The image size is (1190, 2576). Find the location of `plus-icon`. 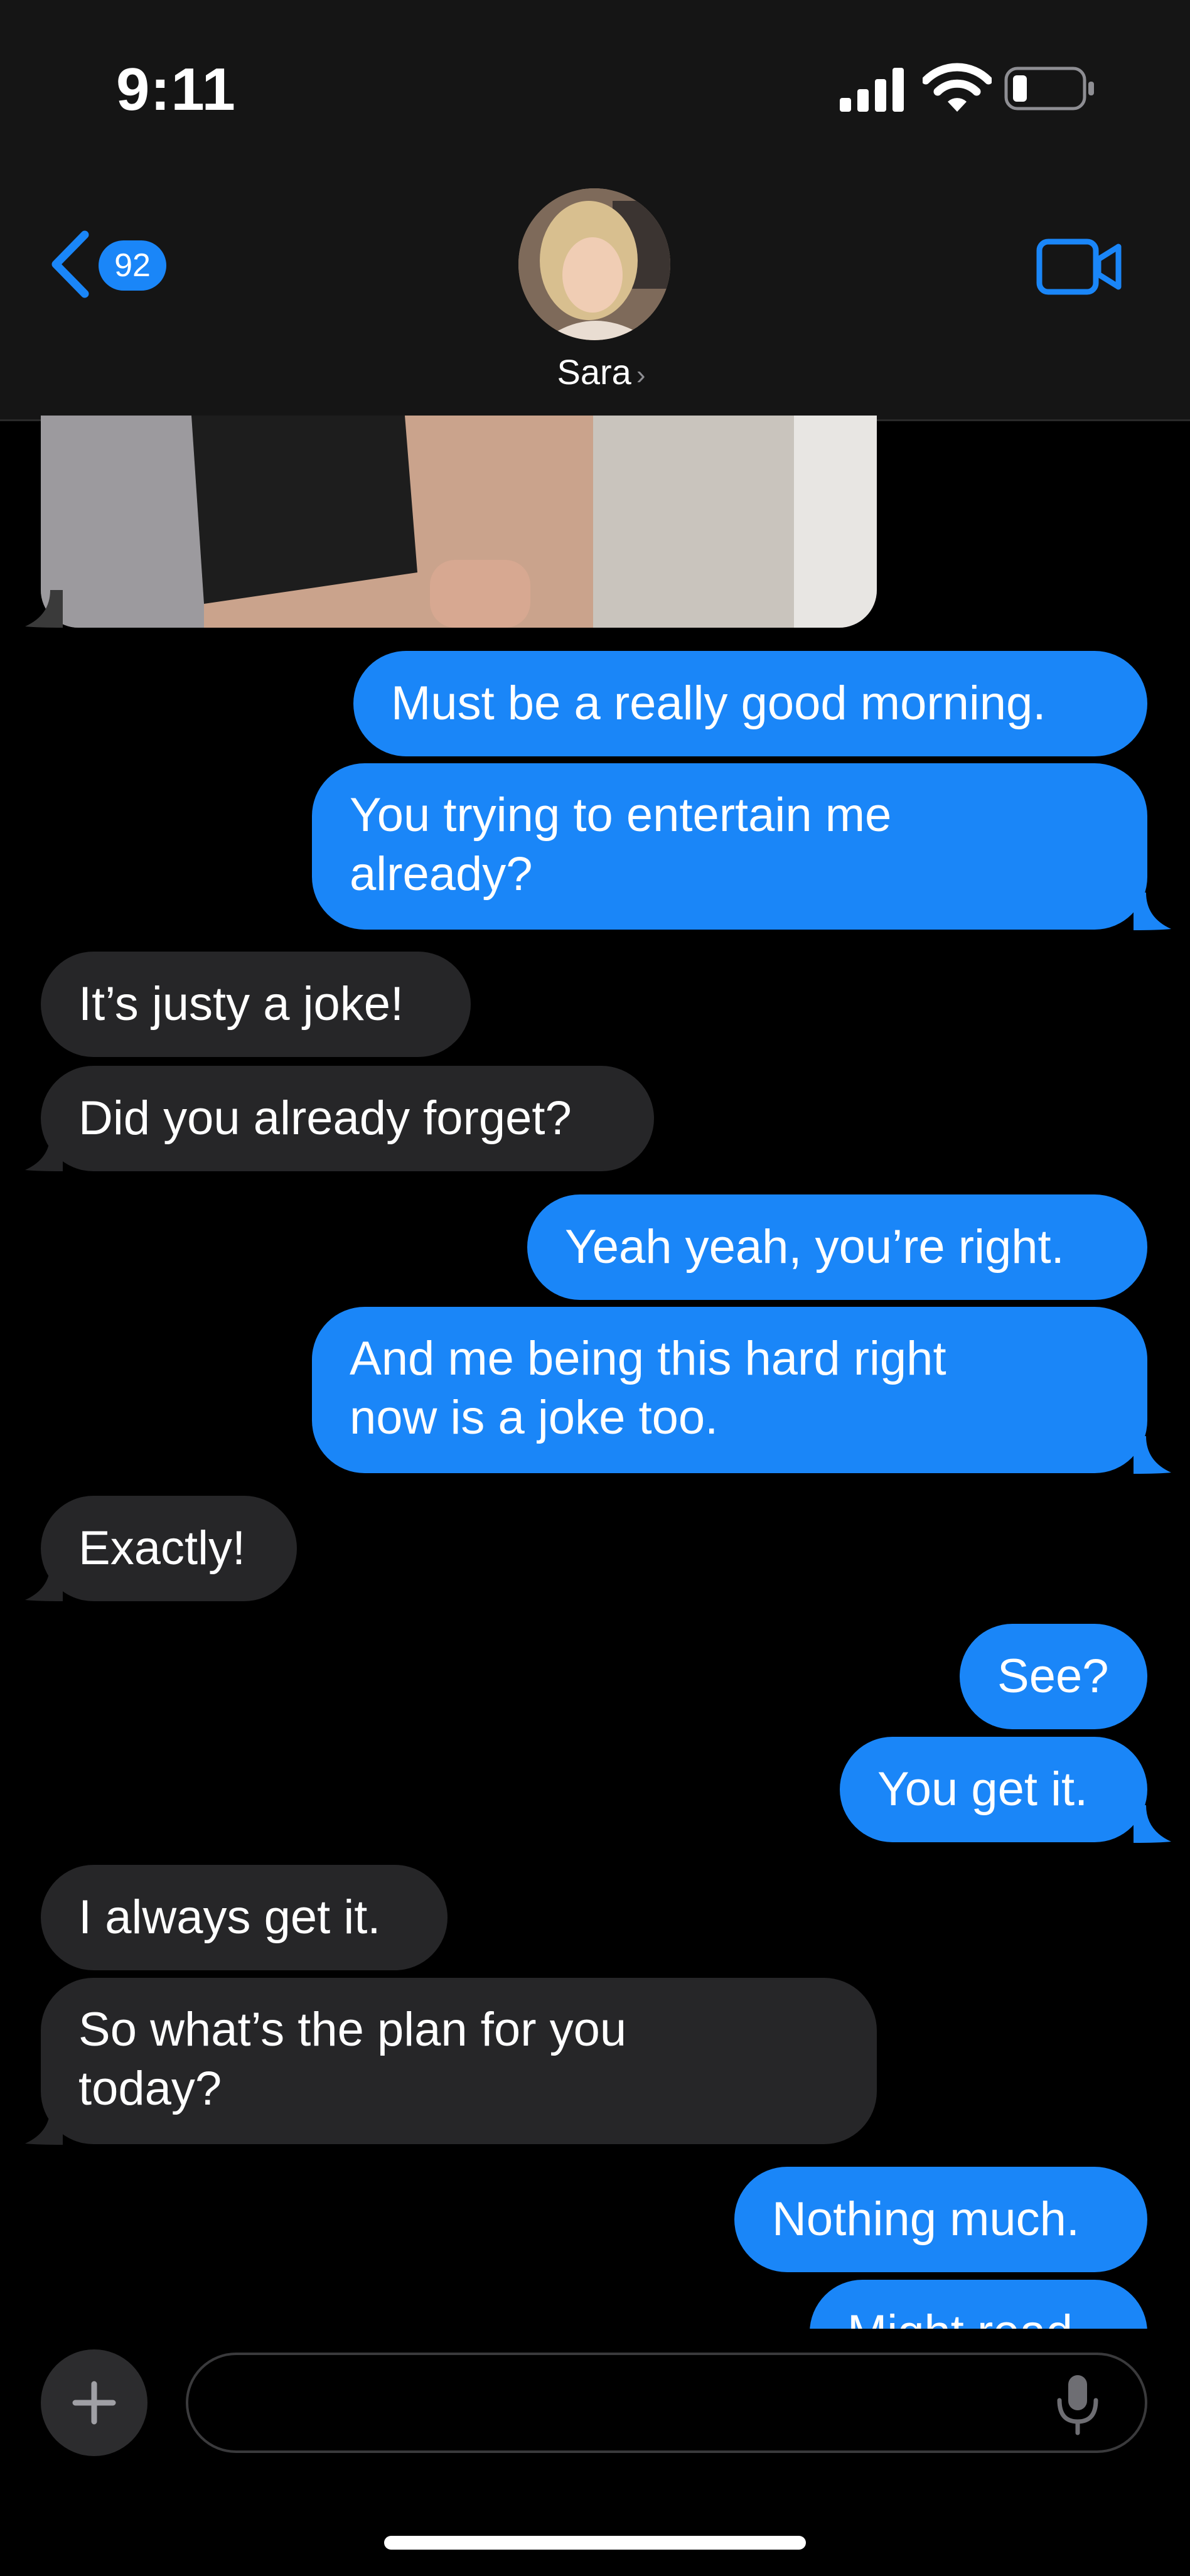

plus-icon is located at coordinates (94, 2403).